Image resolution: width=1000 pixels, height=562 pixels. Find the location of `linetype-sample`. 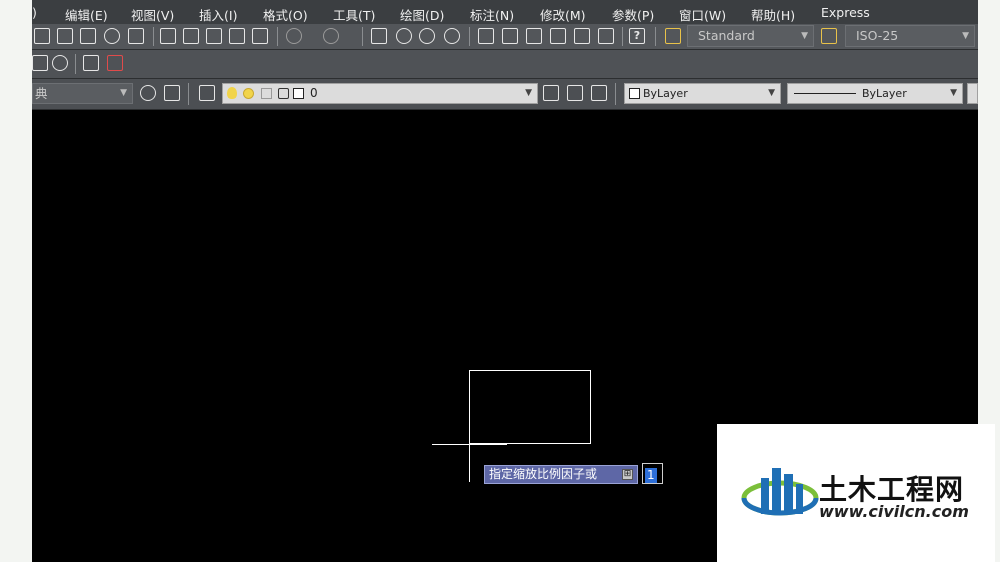

linetype-sample is located at coordinates (825, 93).